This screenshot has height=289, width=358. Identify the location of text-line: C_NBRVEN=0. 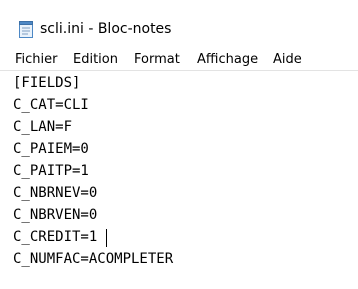
(55, 215).